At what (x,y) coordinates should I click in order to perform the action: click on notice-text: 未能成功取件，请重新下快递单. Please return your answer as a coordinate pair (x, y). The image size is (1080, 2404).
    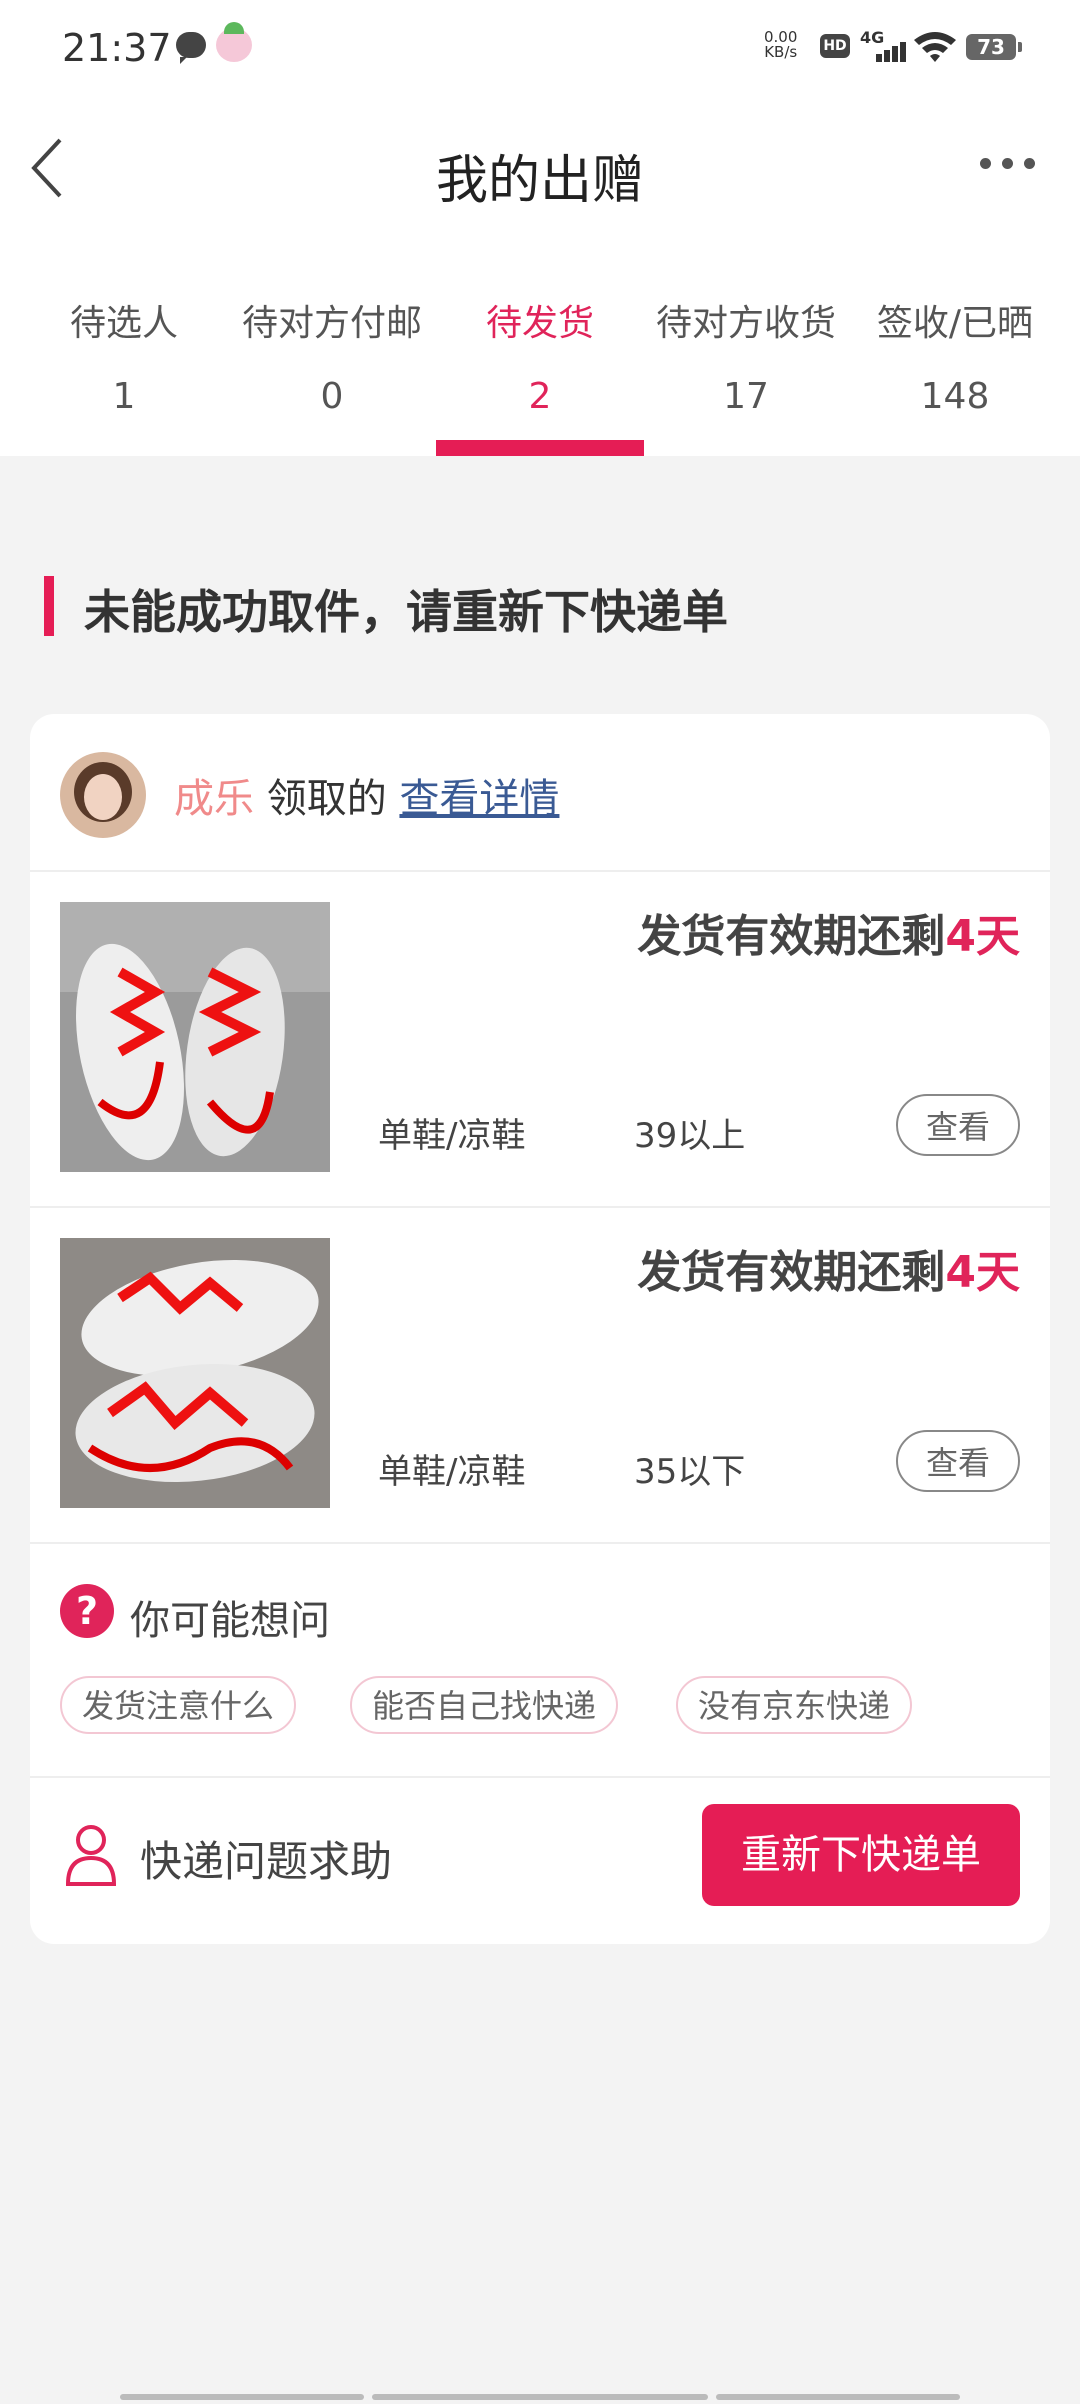
    Looking at the image, I should click on (406, 612).